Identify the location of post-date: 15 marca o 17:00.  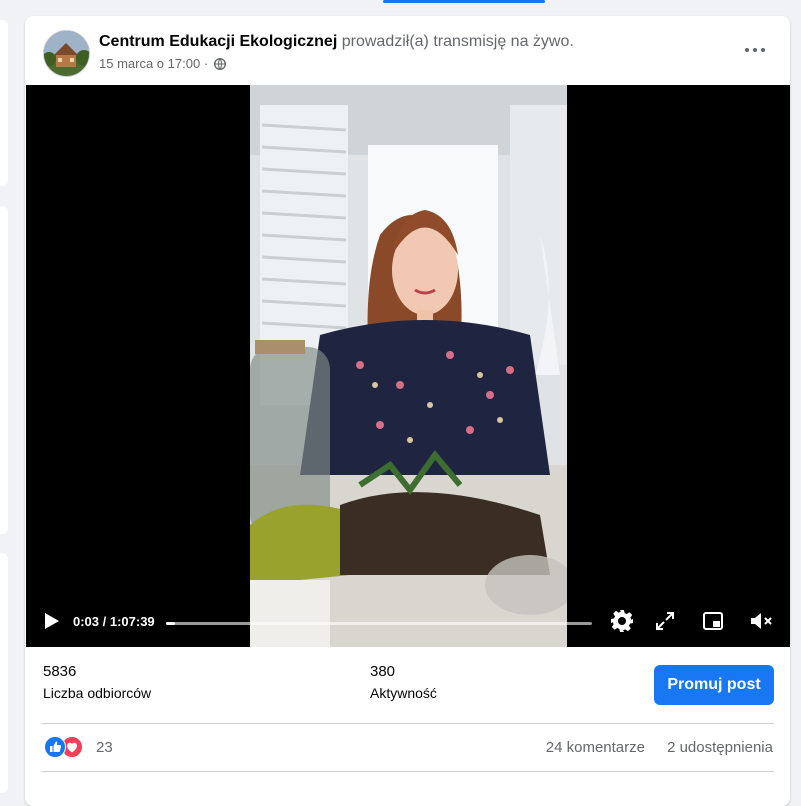
(149, 63).